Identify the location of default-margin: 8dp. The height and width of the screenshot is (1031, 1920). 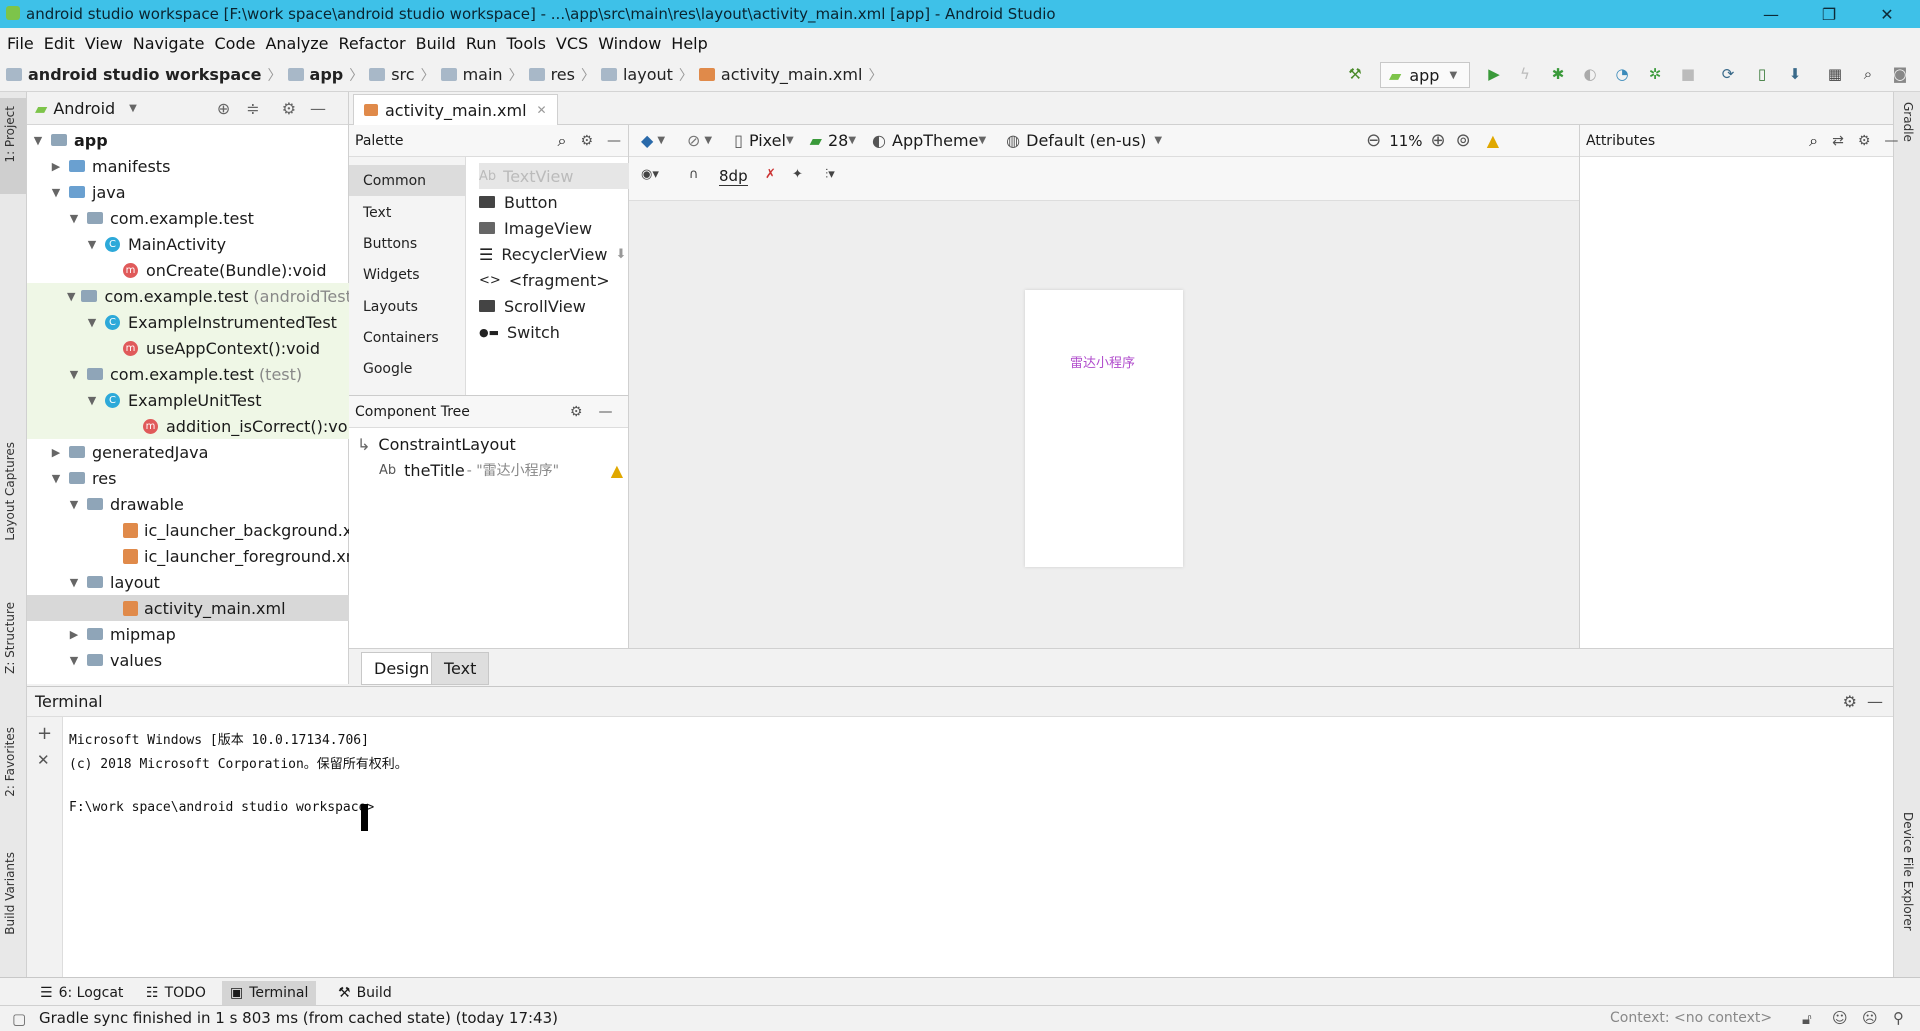
(733, 176).